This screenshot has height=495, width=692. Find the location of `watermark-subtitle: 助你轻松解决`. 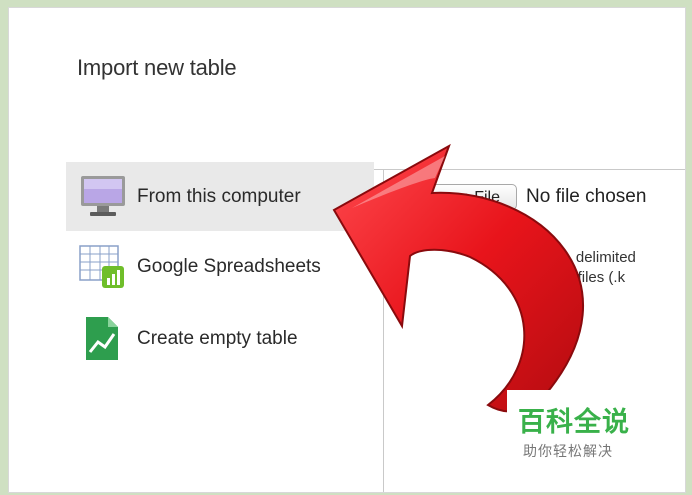

watermark-subtitle: 助你轻松解决 is located at coordinates (568, 451).